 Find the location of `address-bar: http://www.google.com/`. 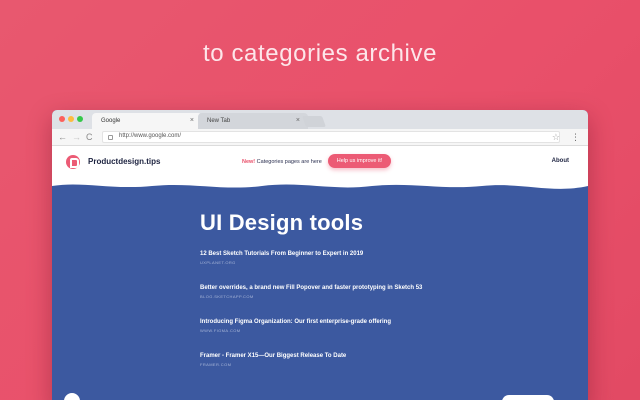

address-bar: http://www.google.com/ is located at coordinates (331, 137).